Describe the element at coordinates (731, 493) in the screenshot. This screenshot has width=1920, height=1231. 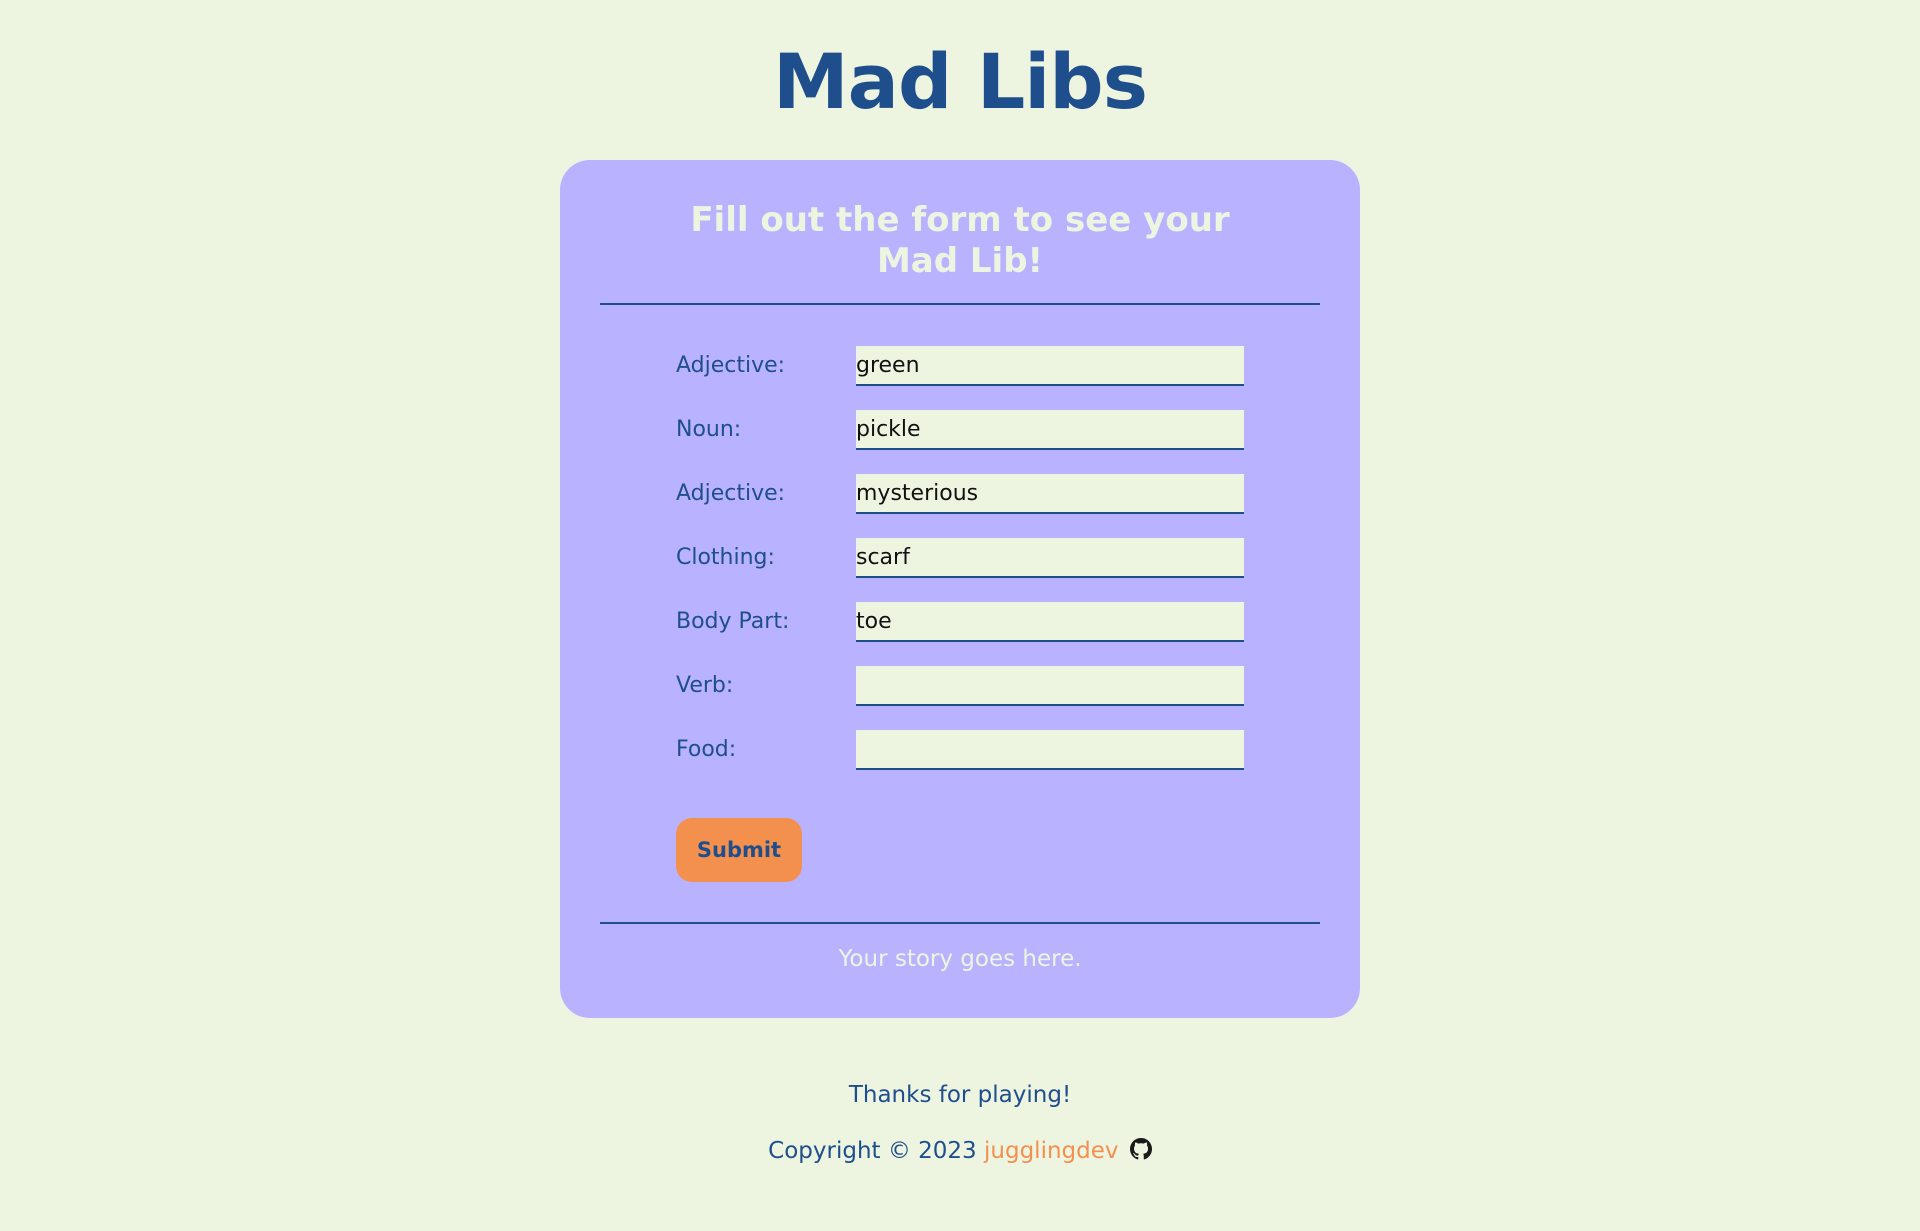
I see `field-label-adjective-2: Adjective:` at that location.